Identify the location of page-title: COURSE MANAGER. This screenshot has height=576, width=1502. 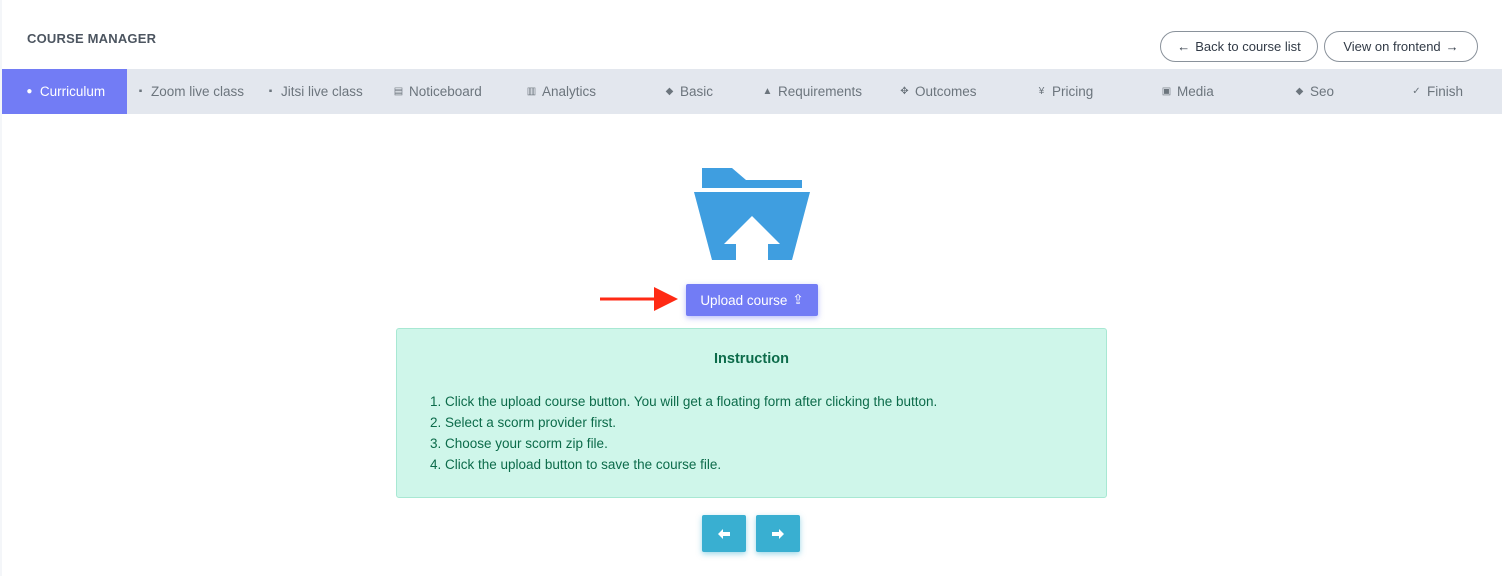
(92, 38).